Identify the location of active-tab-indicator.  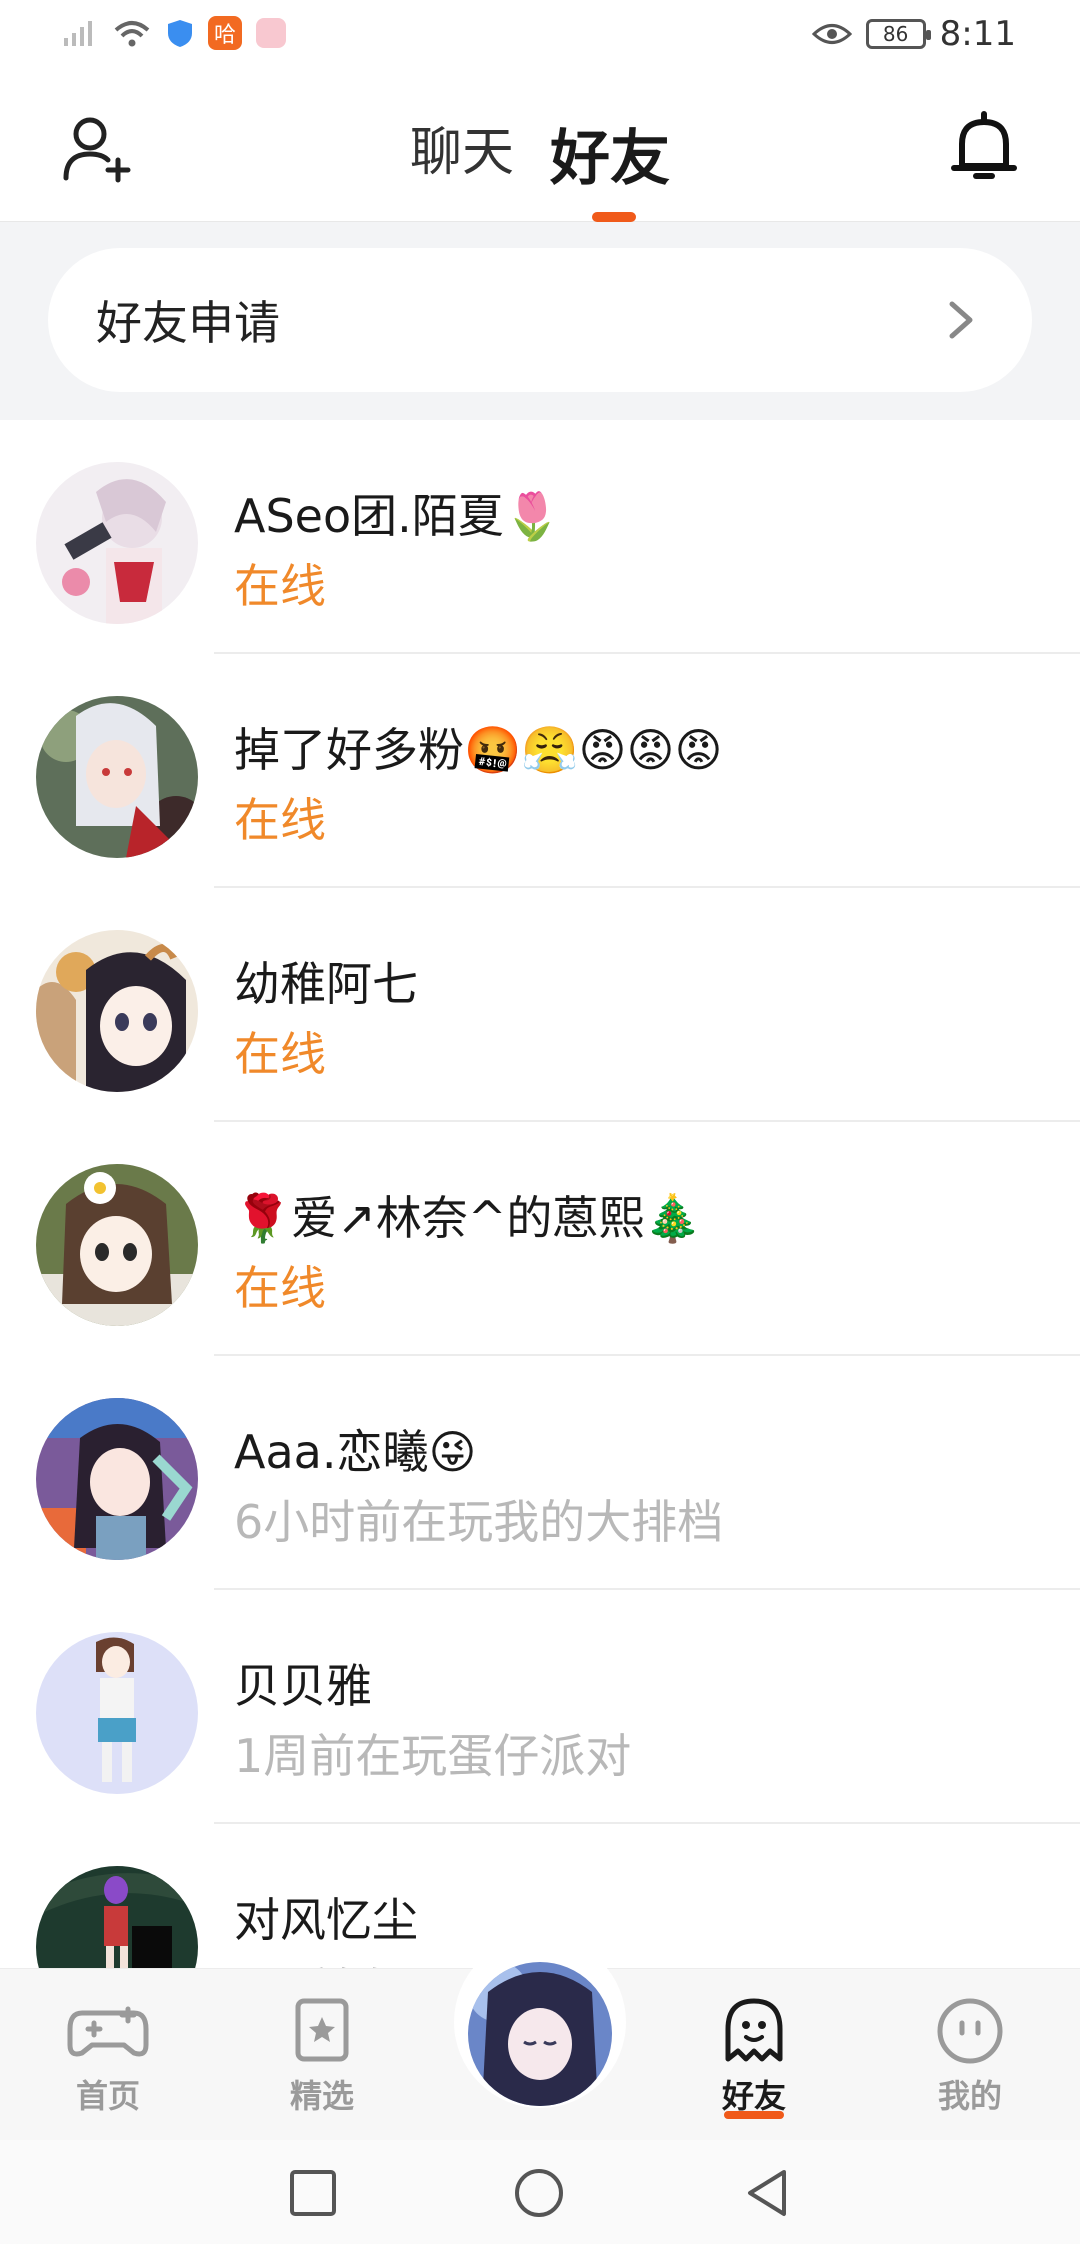
(614, 217).